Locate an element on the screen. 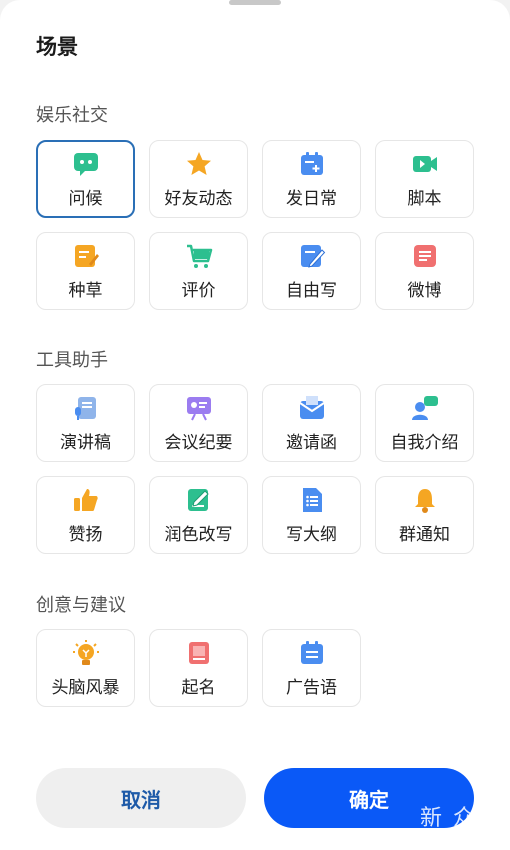 The image size is (510, 850). scene-tile-label: 润色改写 is located at coordinates (198, 534).